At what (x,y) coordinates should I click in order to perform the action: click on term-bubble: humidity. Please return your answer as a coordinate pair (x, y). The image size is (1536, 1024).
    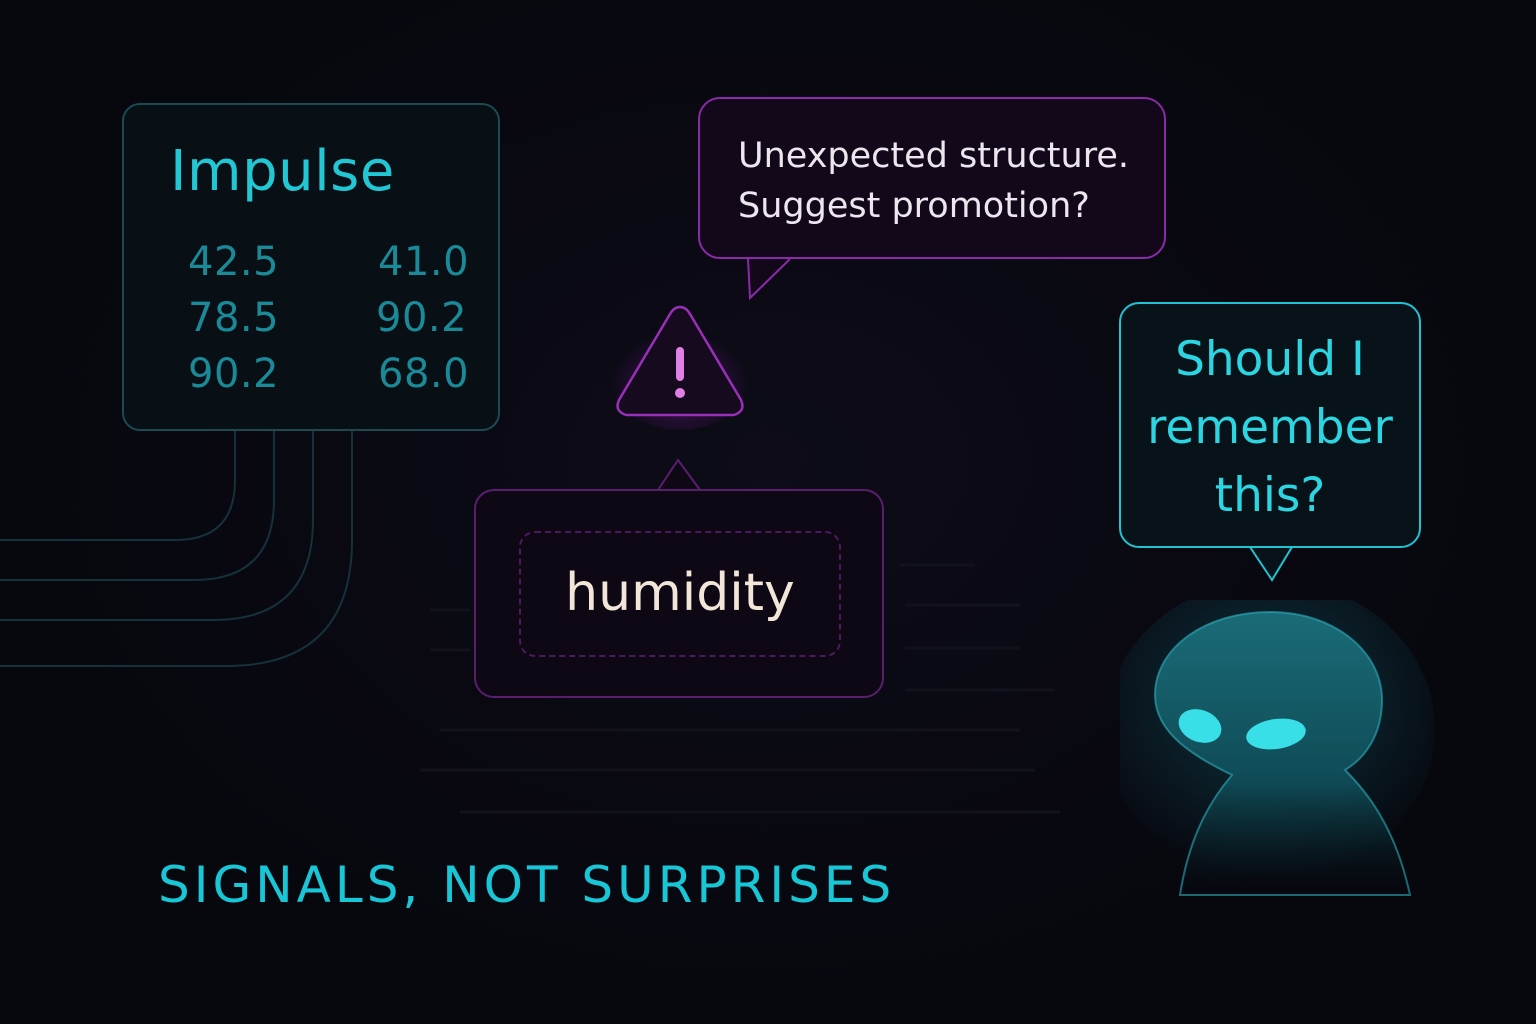
    Looking at the image, I should click on (679, 593).